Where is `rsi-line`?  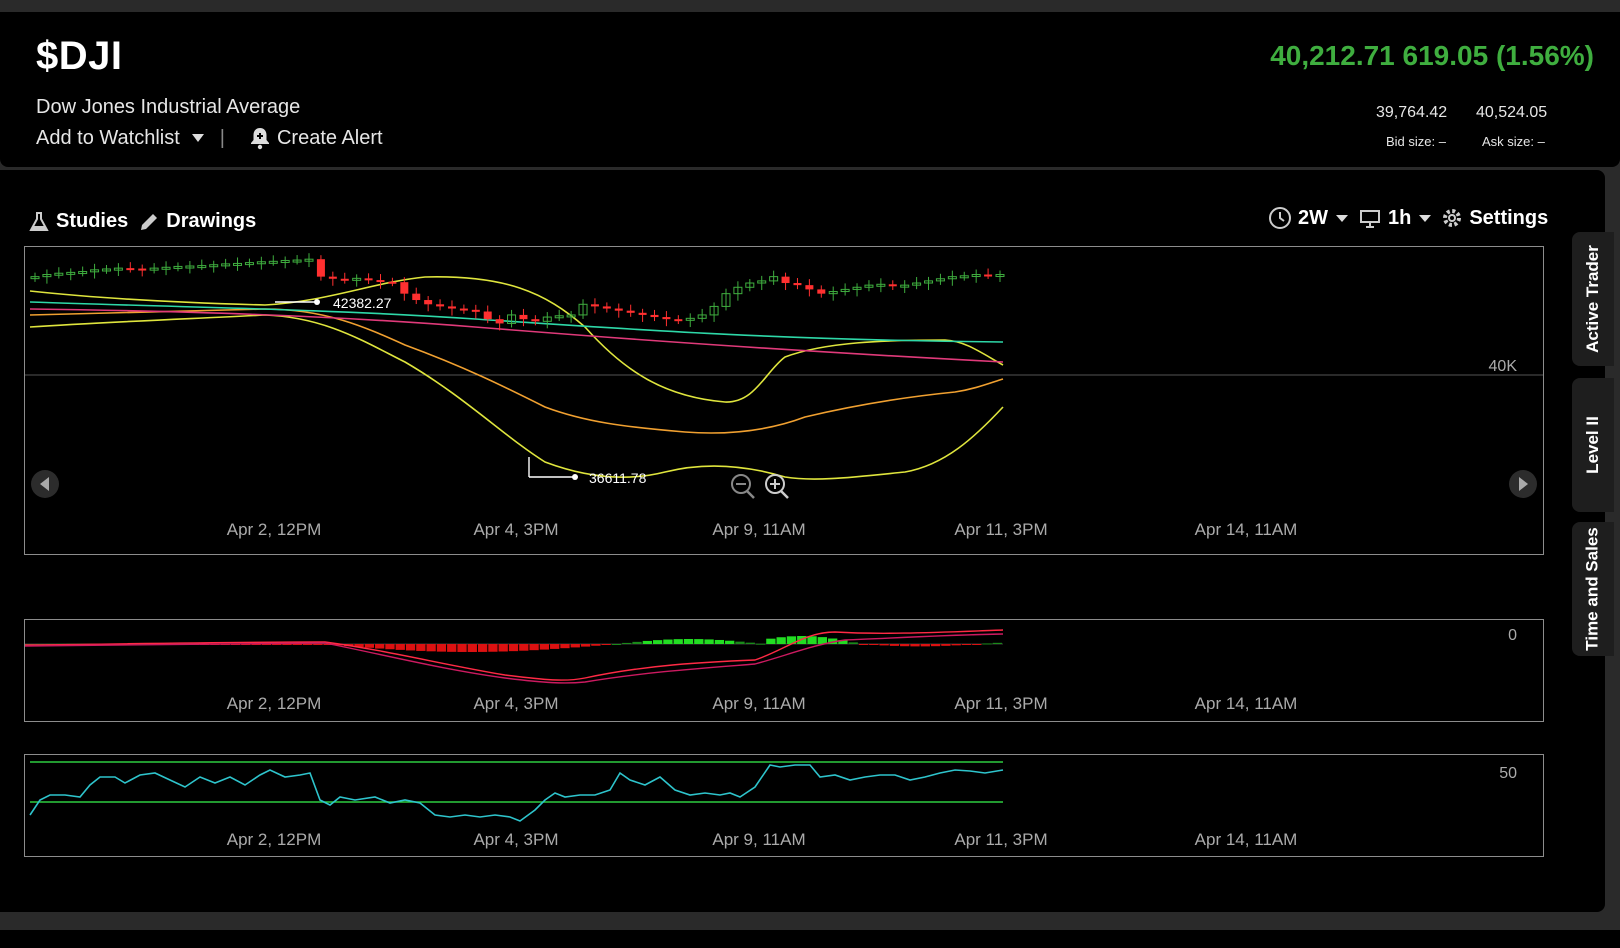
rsi-line is located at coordinates (516, 793).